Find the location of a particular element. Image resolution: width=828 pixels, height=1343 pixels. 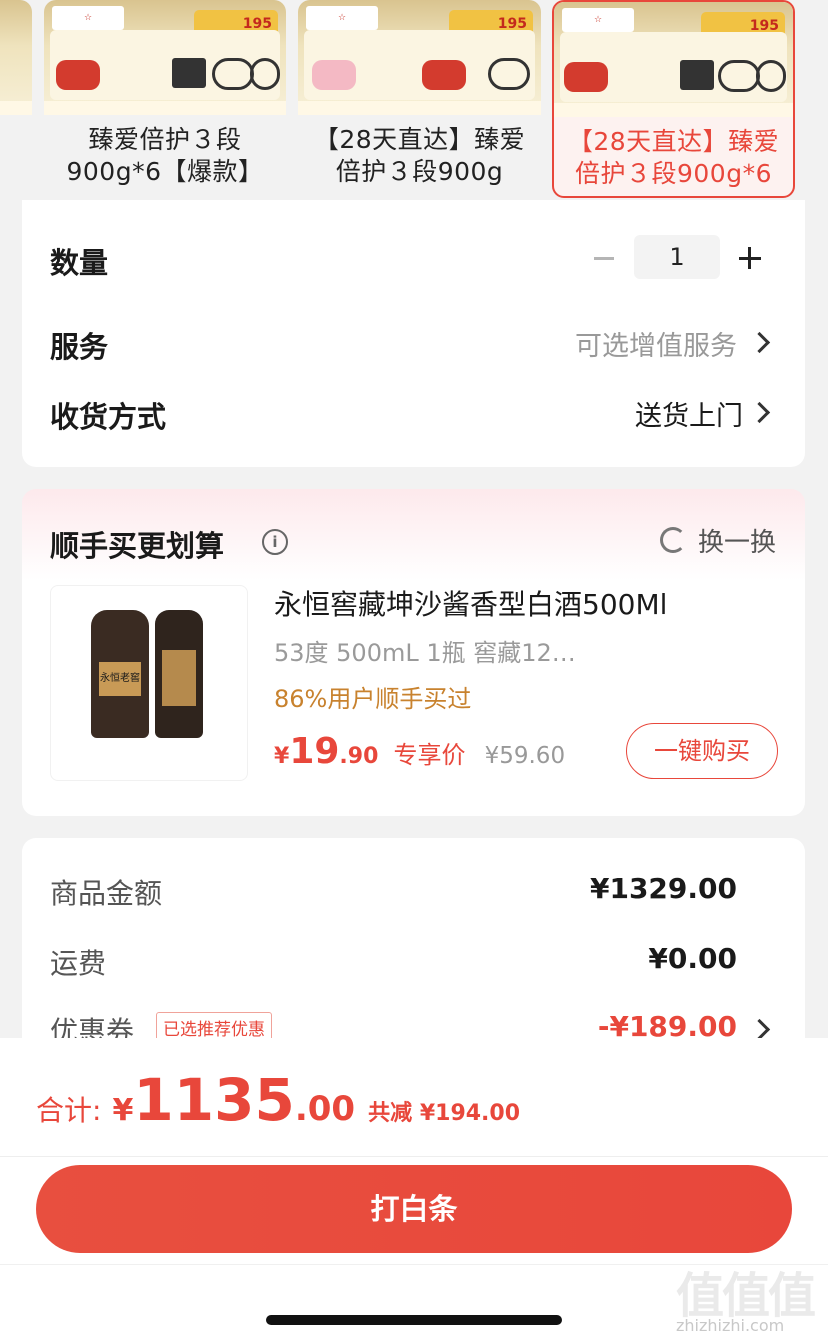

variant-label: 【28天直达】臻爱倍护３段900g is located at coordinates (419, 155).